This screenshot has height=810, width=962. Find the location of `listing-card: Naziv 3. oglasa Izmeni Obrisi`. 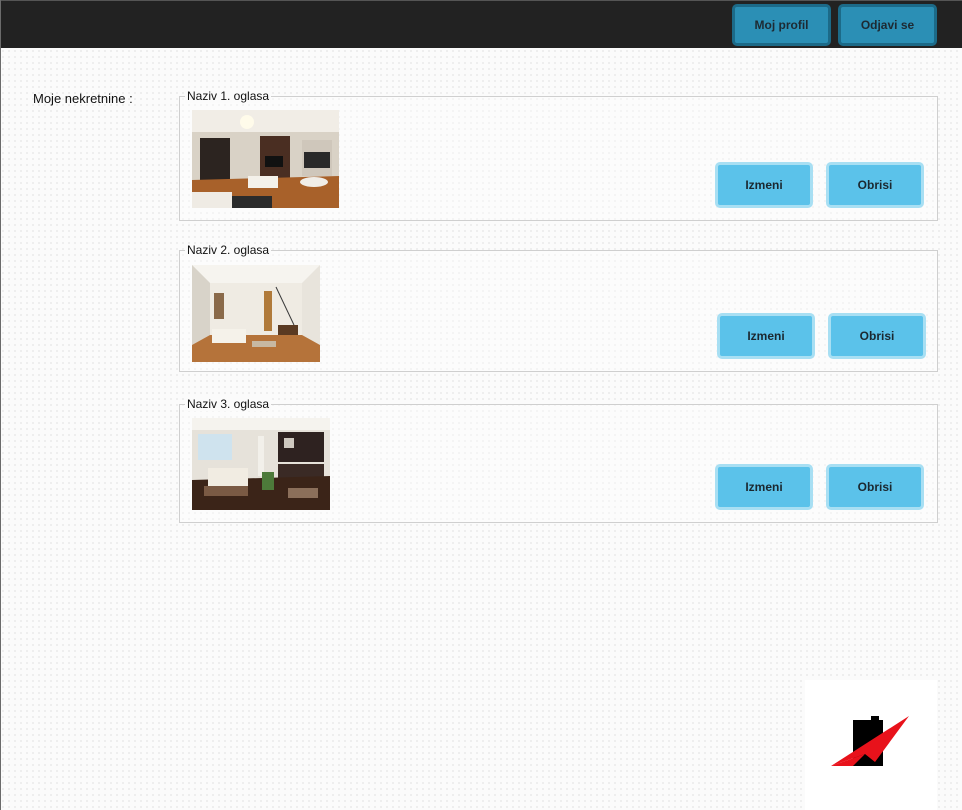

listing-card: Naziv 3. oglasa Izmeni Obrisi is located at coordinates (558, 460).